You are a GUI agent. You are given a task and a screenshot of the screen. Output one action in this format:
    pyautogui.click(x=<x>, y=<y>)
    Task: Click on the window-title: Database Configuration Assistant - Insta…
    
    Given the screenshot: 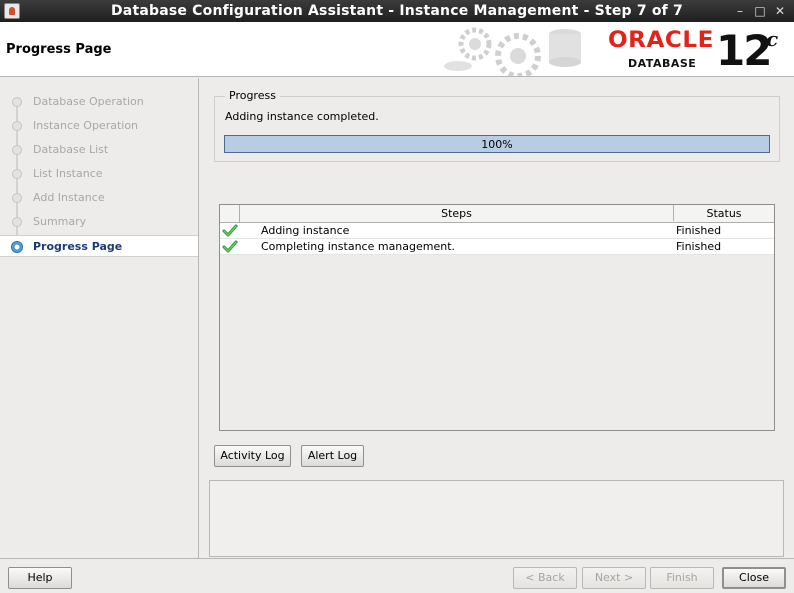 What is the action you would take?
    pyautogui.click(x=396, y=11)
    